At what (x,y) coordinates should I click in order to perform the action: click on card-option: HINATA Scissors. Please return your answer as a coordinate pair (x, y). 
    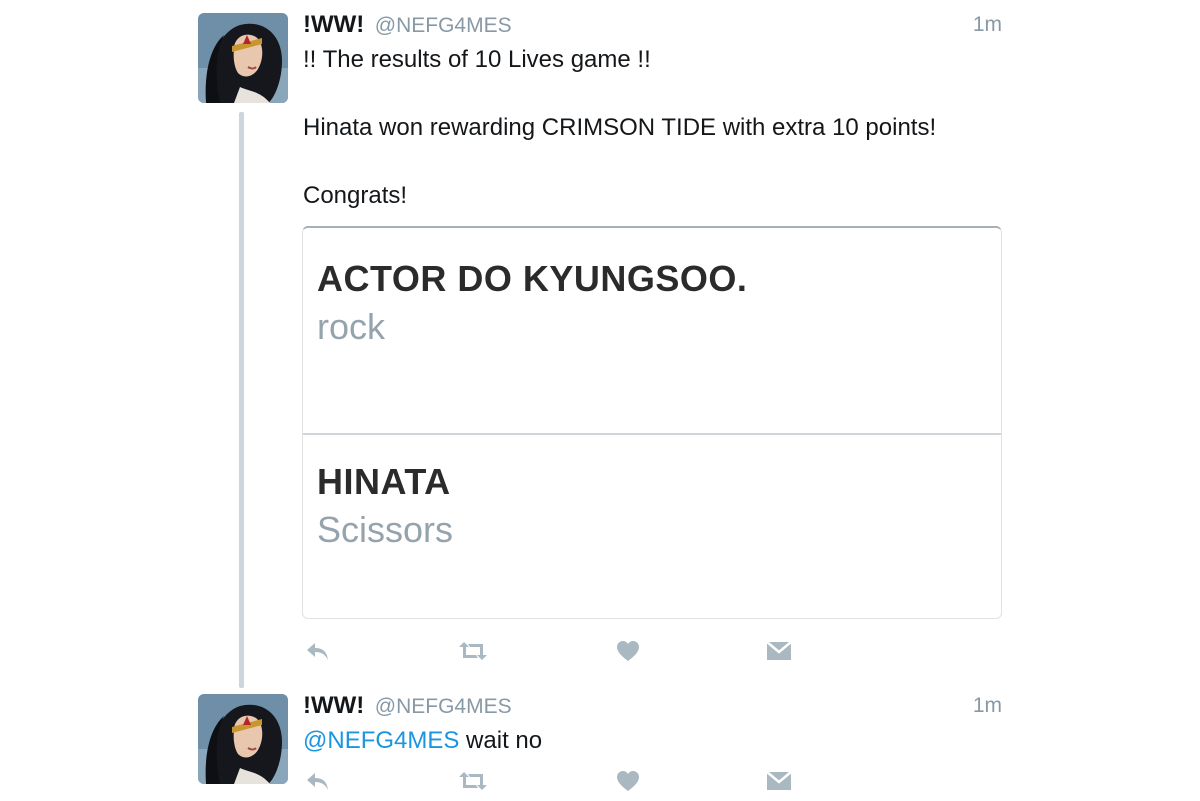
    Looking at the image, I should click on (652, 525).